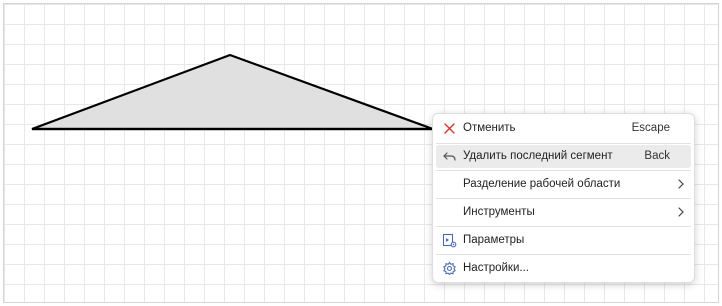  Describe the element at coordinates (563, 212) in the screenshot. I see `menu-item-tools: Инструменты` at that location.